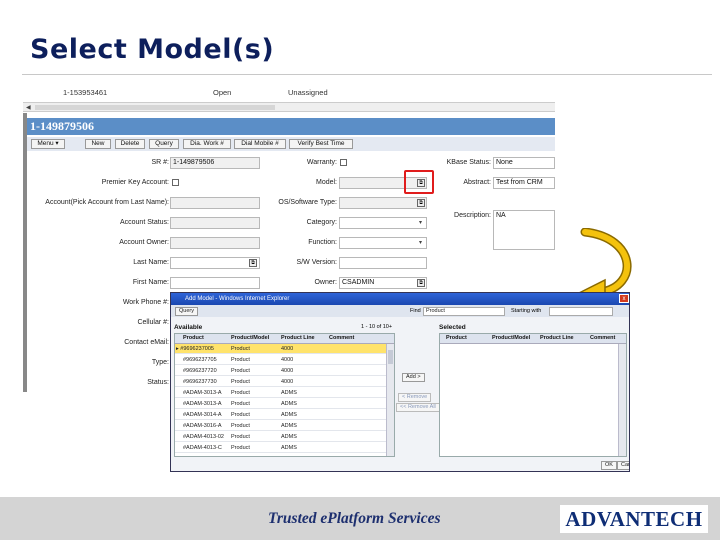 This screenshot has width=720, height=540. What do you see at coordinates (215, 203) in the screenshot?
I see `account-field` at bounding box center [215, 203].